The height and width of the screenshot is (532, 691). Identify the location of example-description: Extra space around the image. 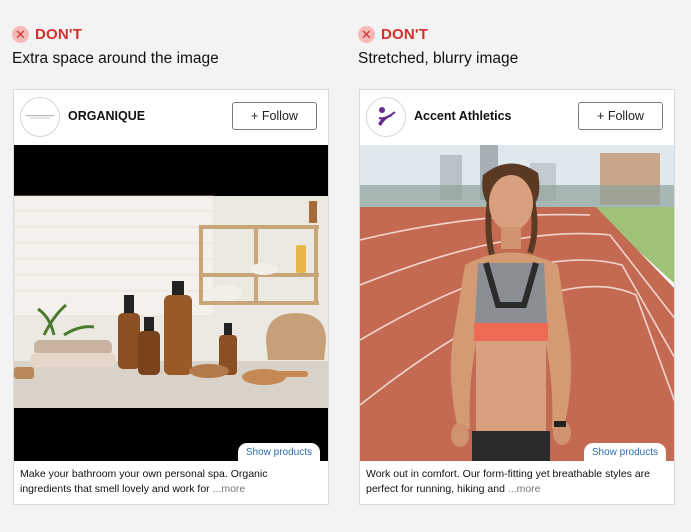
(115, 58).